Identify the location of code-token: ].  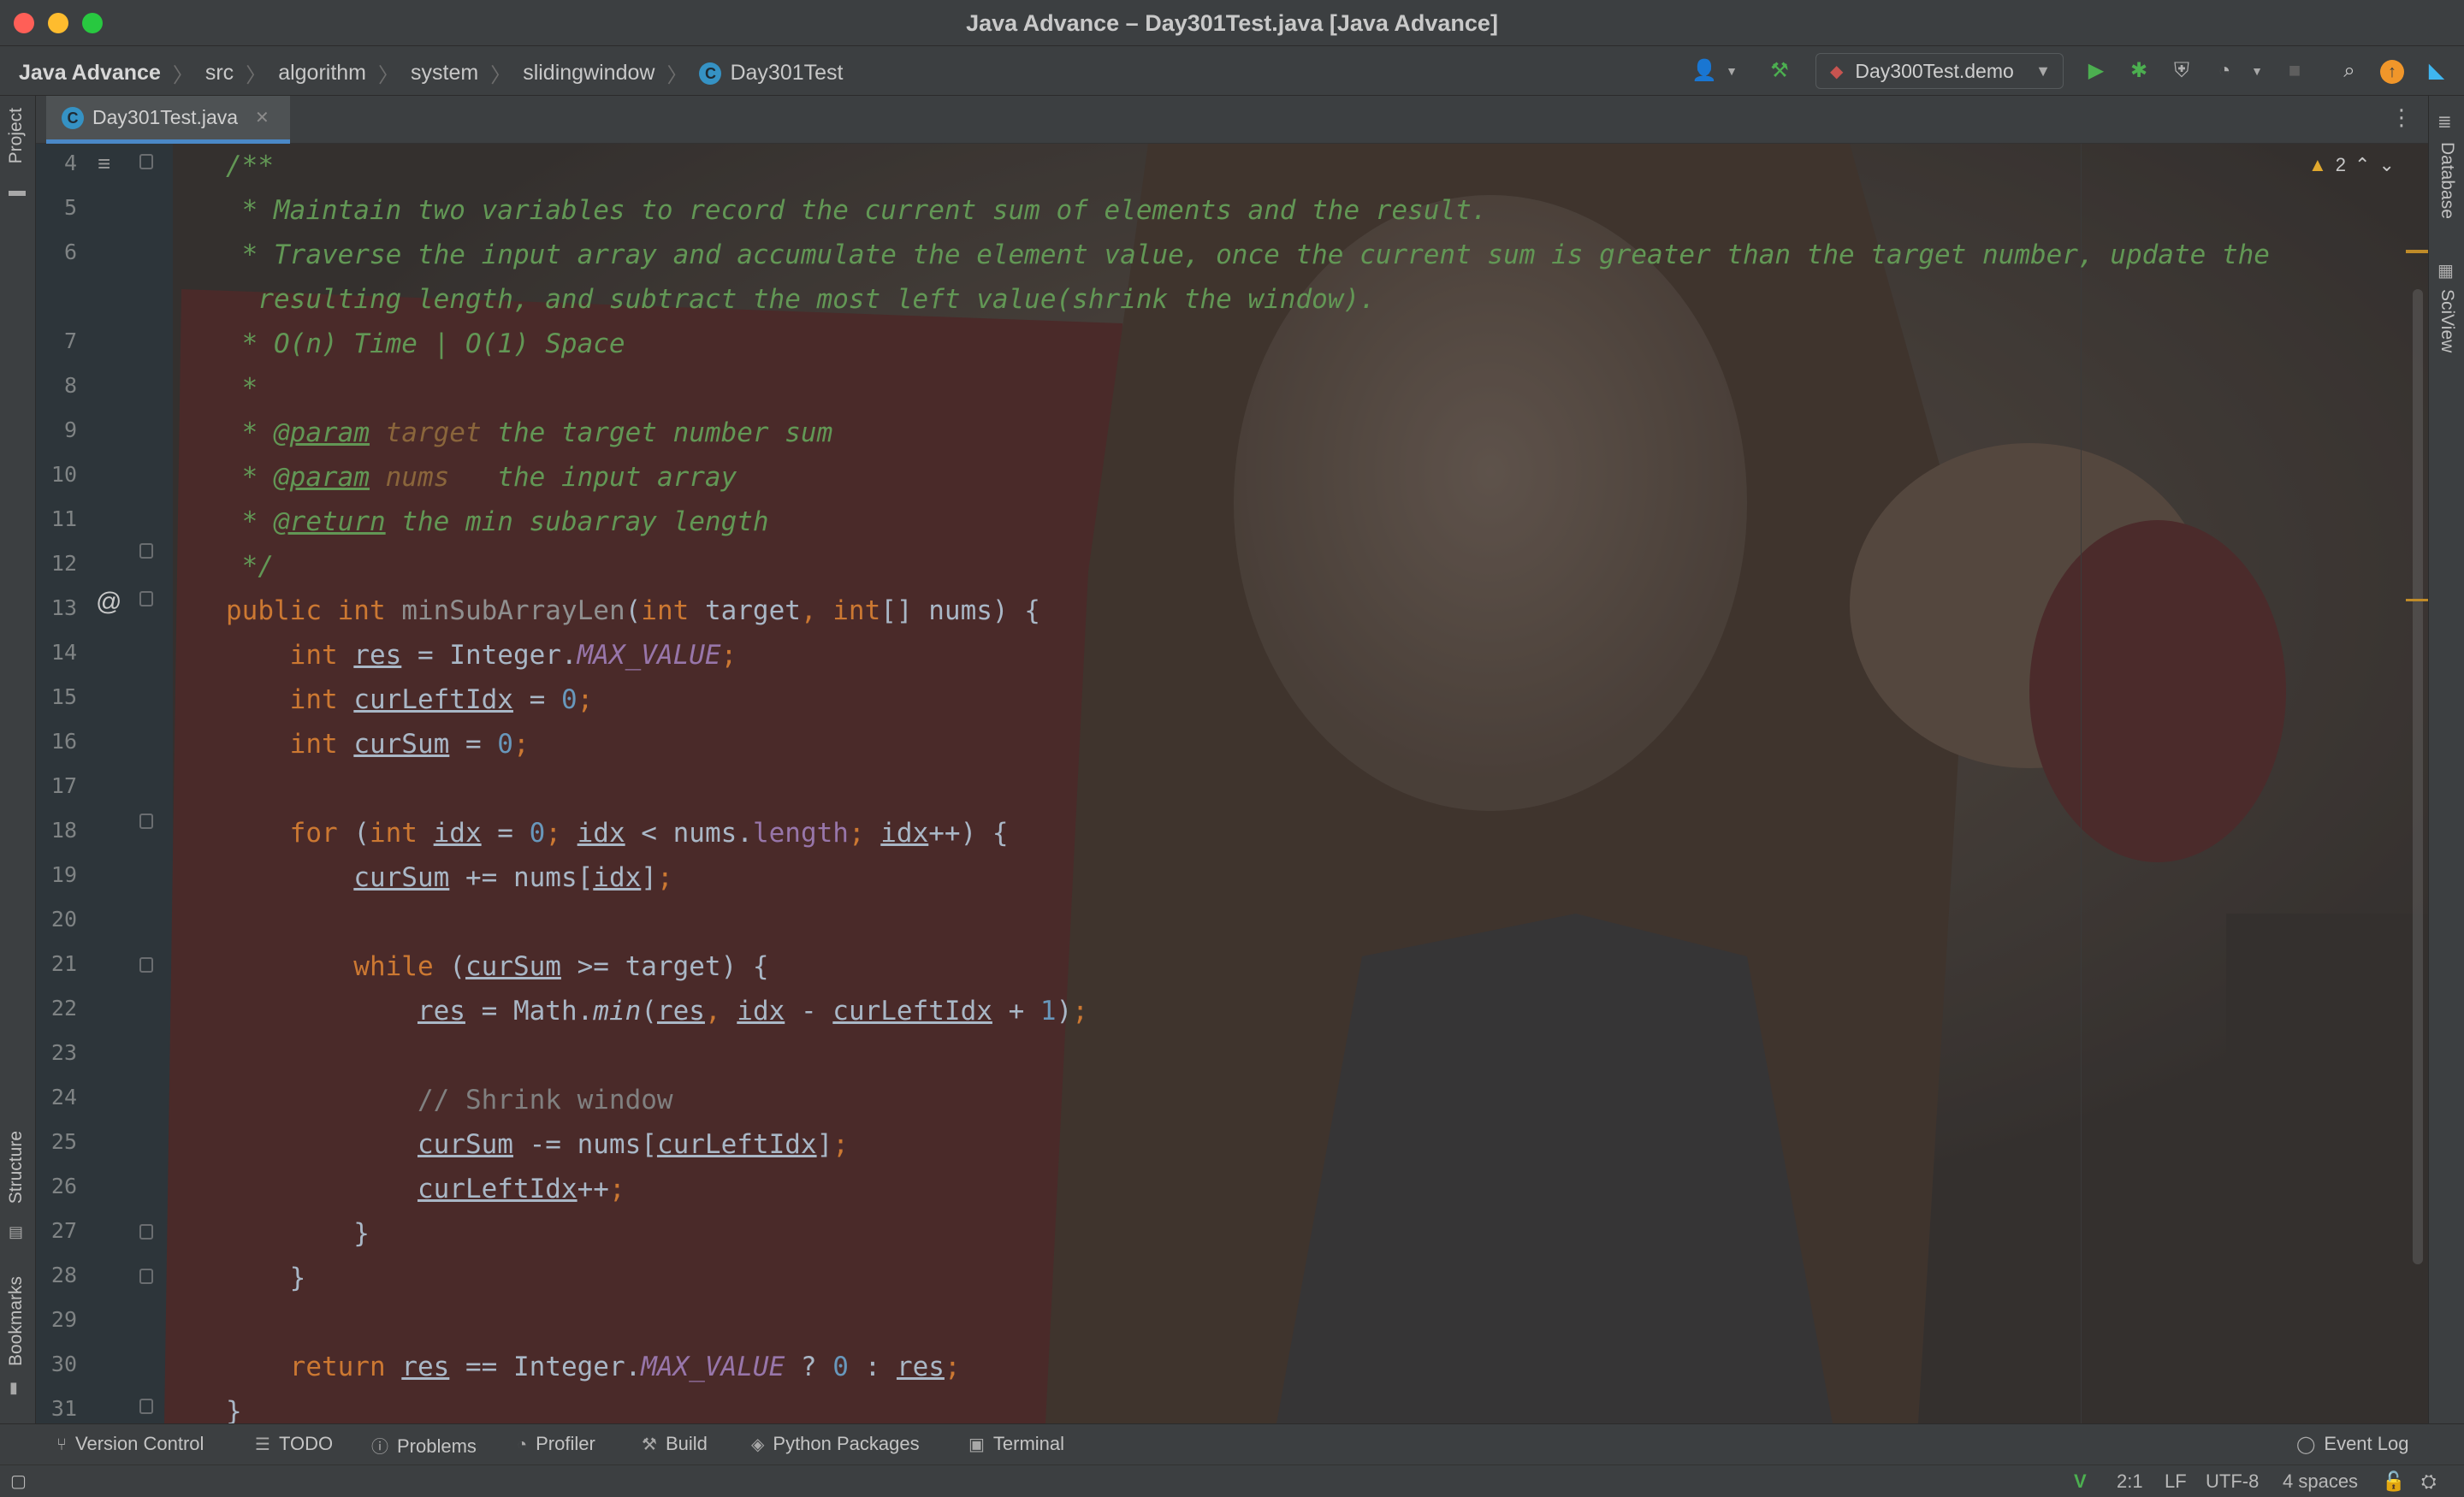
(824, 1144).